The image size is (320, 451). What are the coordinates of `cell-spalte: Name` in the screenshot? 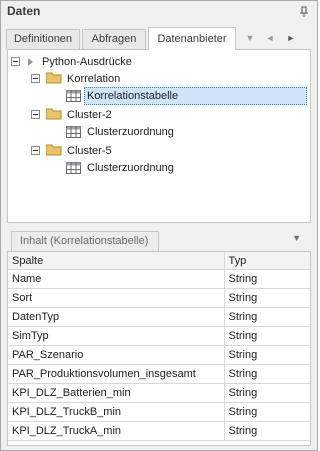 It's located at (116, 279).